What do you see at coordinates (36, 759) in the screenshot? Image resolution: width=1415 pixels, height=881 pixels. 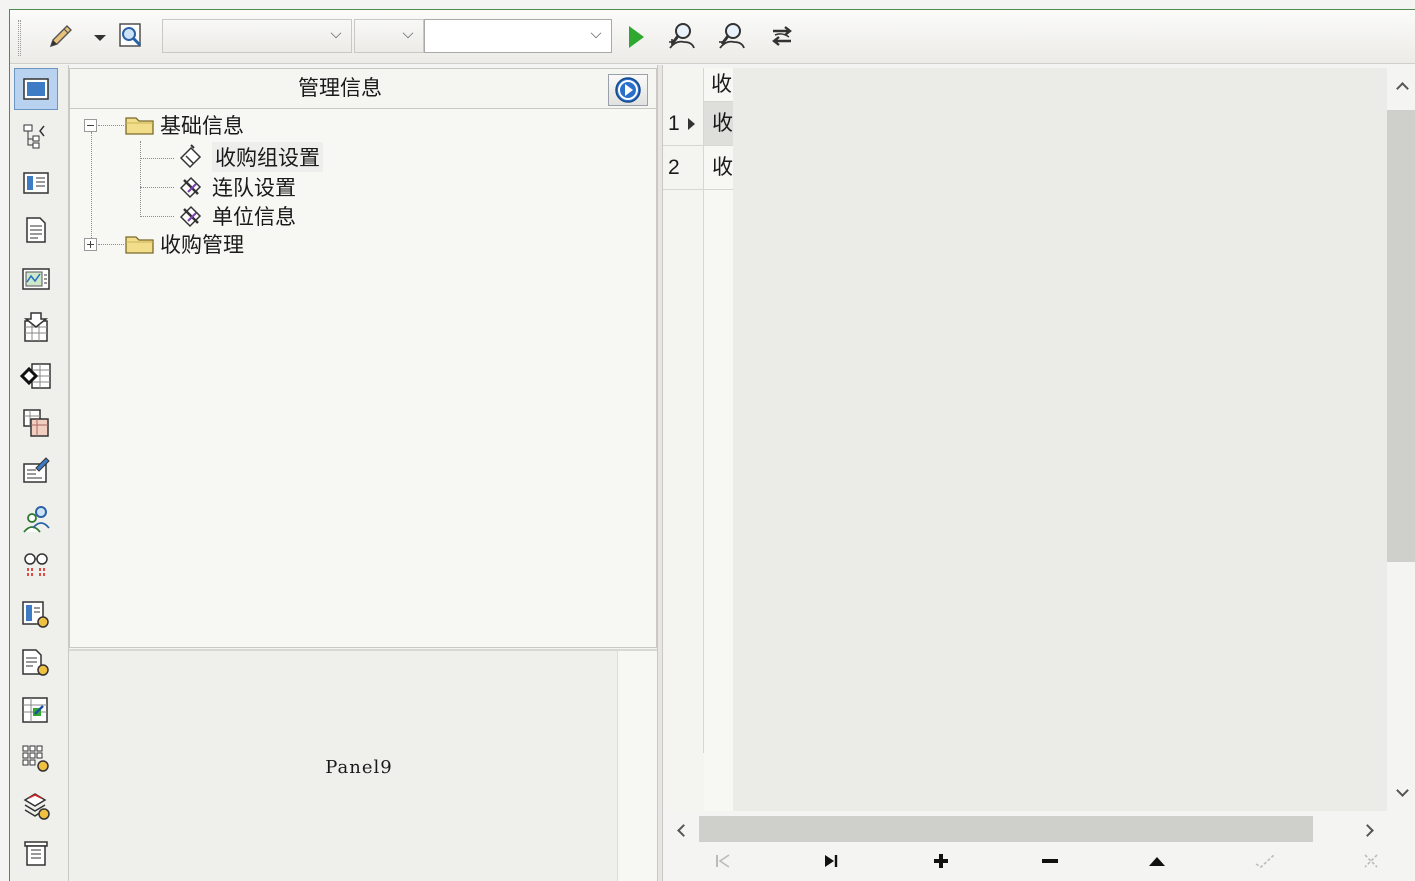 I see `grid-settings-icon` at bounding box center [36, 759].